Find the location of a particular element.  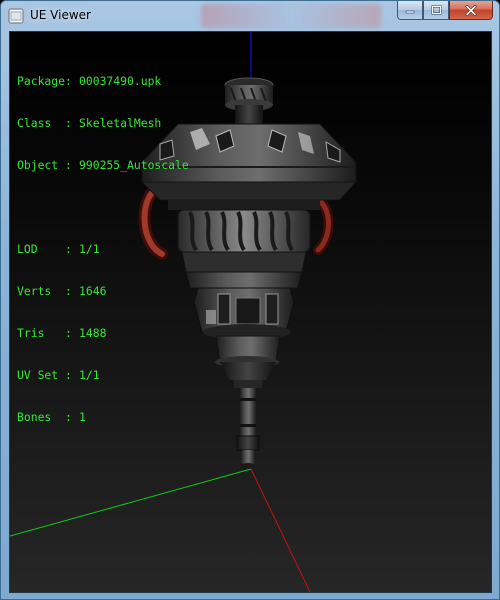

info-verts: Verts:1646 is located at coordinates (62, 291).